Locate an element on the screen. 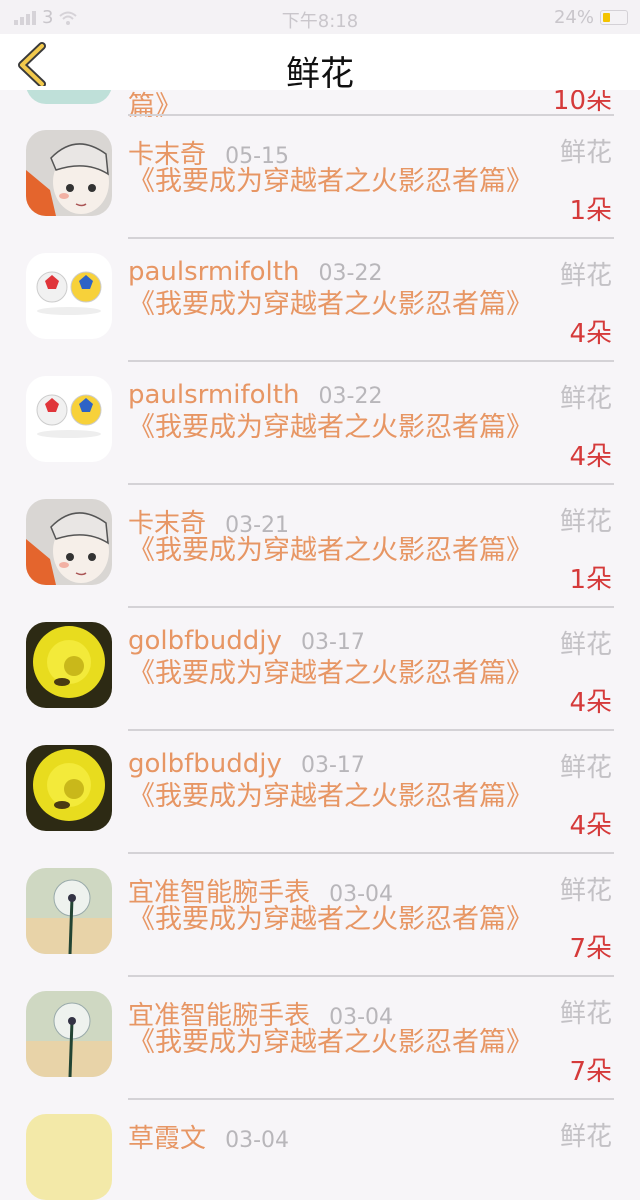  list-item: 卡末奇 05-15 《我要成为穿越者之火影忍者篇》 鲜花 1朵 is located at coordinates (320, 177).